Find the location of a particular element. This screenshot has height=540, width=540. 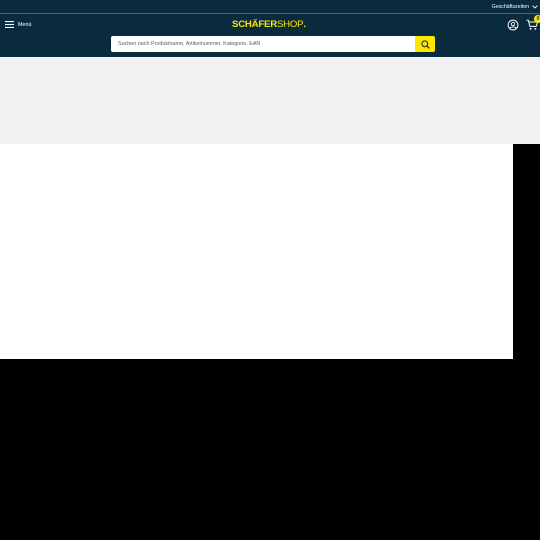

chevron-down-icon is located at coordinates (535, 7).